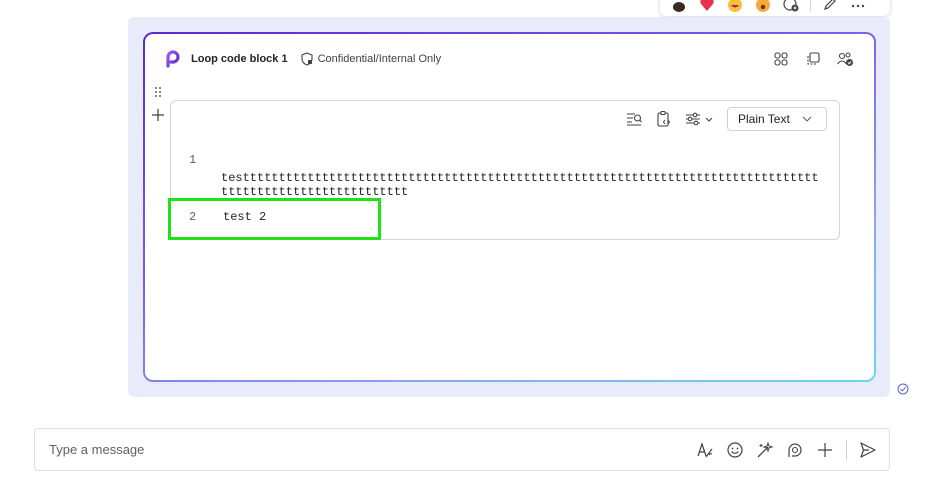  Describe the element at coordinates (735, 6) in the screenshot. I see `laugh-icon` at that location.